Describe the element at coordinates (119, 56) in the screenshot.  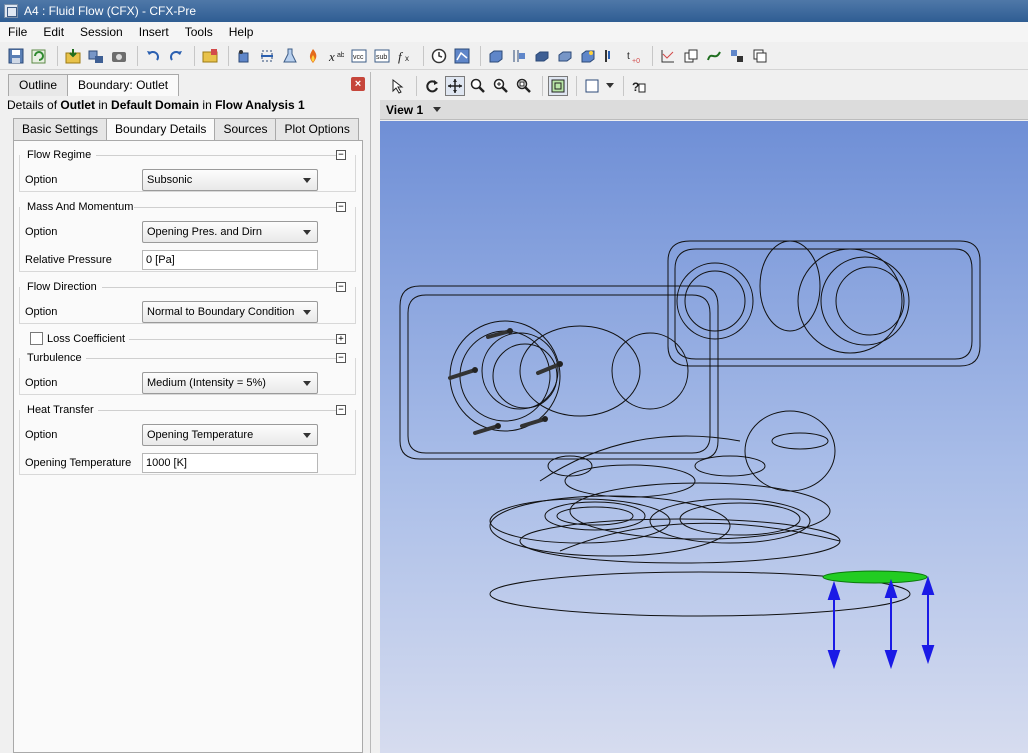
I see `camera-icon` at that location.